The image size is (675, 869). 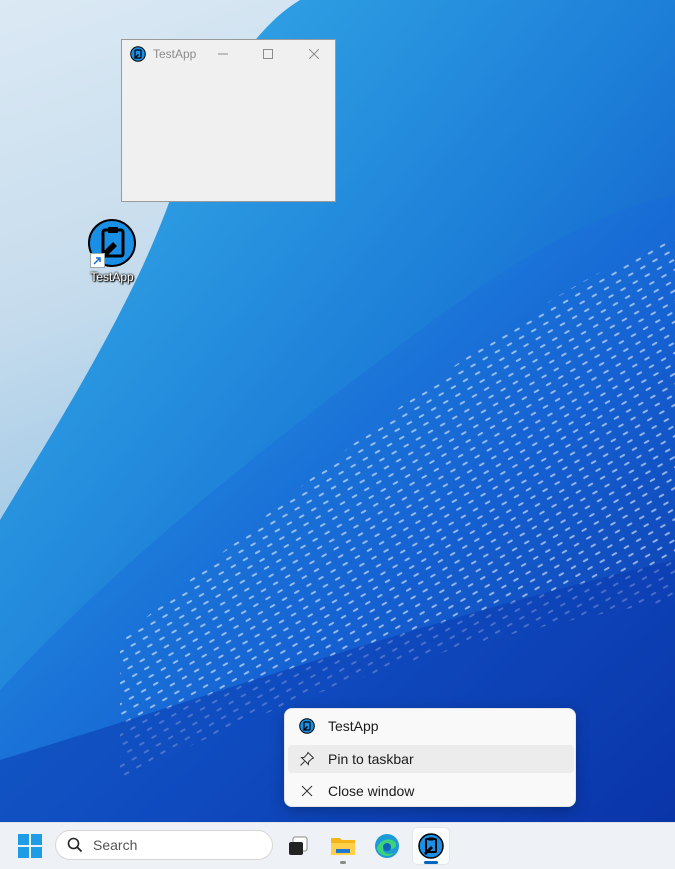 What do you see at coordinates (164, 845) in the screenshot?
I see `search-input: Search` at bounding box center [164, 845].